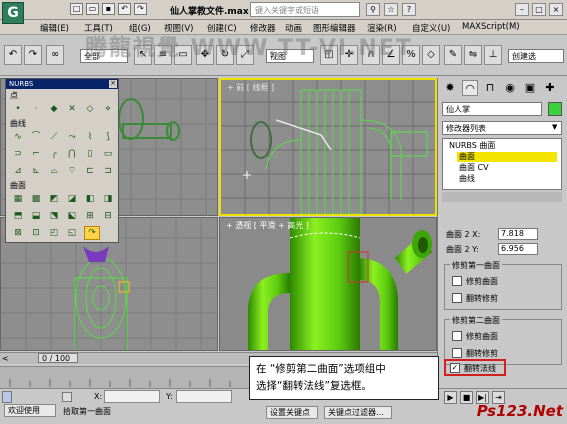 The image size is (567, 424). What do you see at coordinates (7, 397) in the screenshot?
I see `maxscript-listener-icon` at bounding box center [7, 397].